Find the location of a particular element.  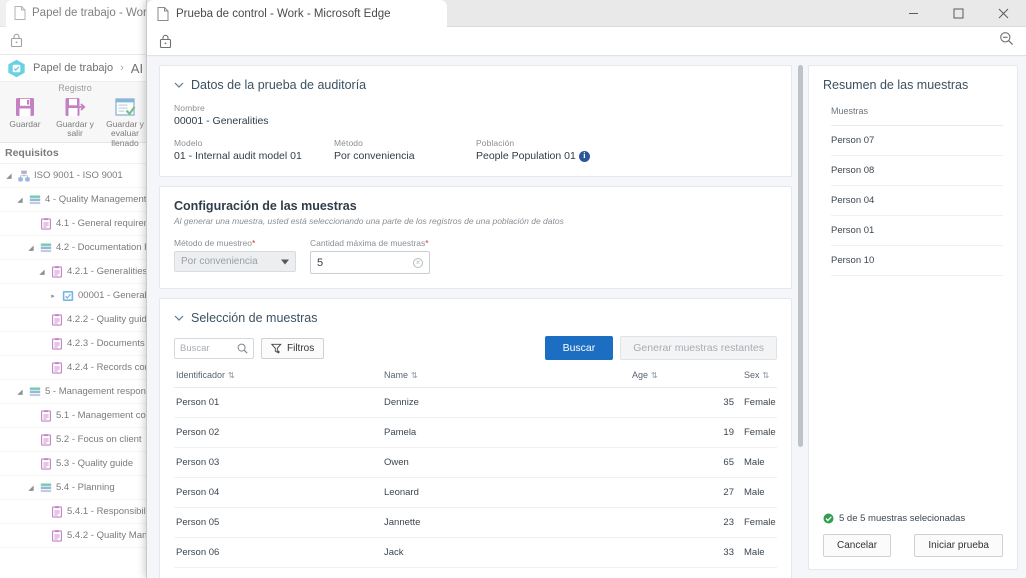

tree-item: 5.1 - Management commitme is located at coordinates (75, 416).